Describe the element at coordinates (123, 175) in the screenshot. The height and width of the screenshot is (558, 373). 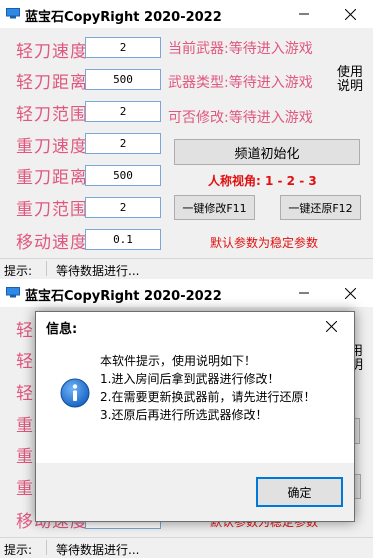
I see `heavy-dist-input: 500` at that location.